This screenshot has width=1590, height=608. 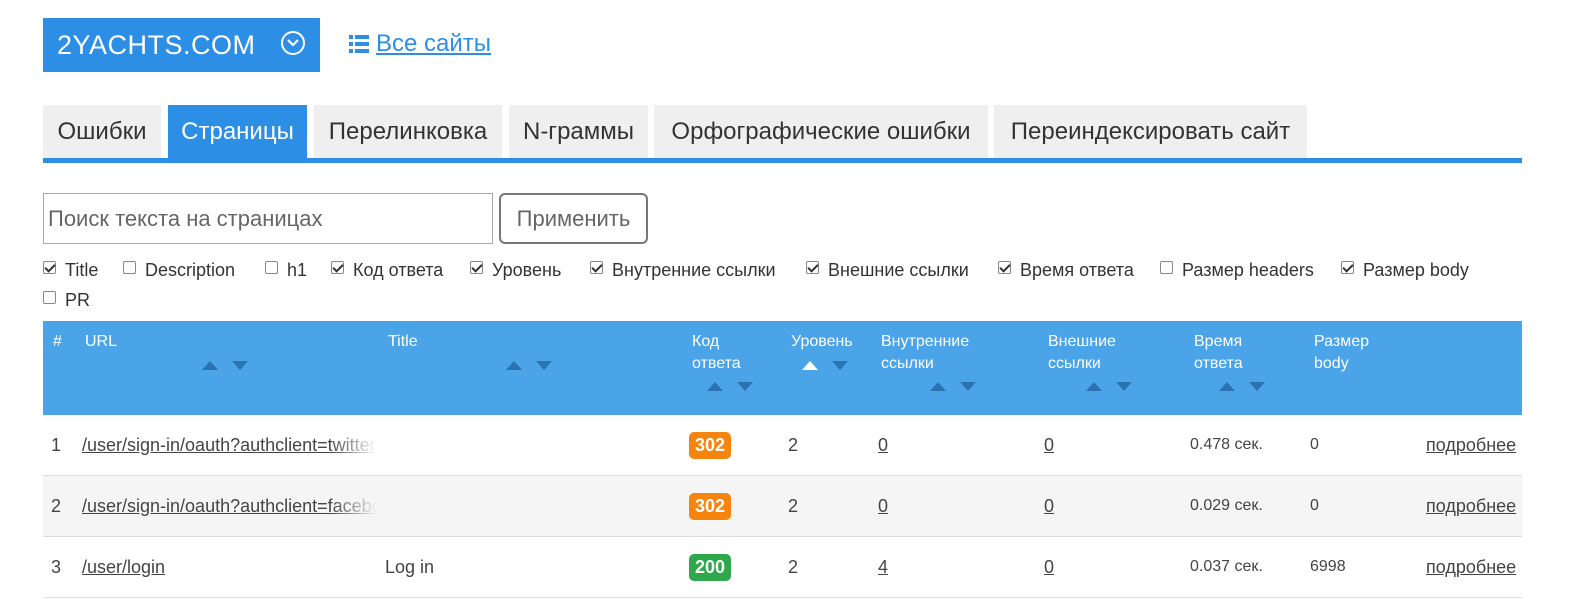 What do you see at coordinates (821, 131) in the screenshot?
I see `tab-spelling: Орфографические ошибки` at bounding box center [821, 131].